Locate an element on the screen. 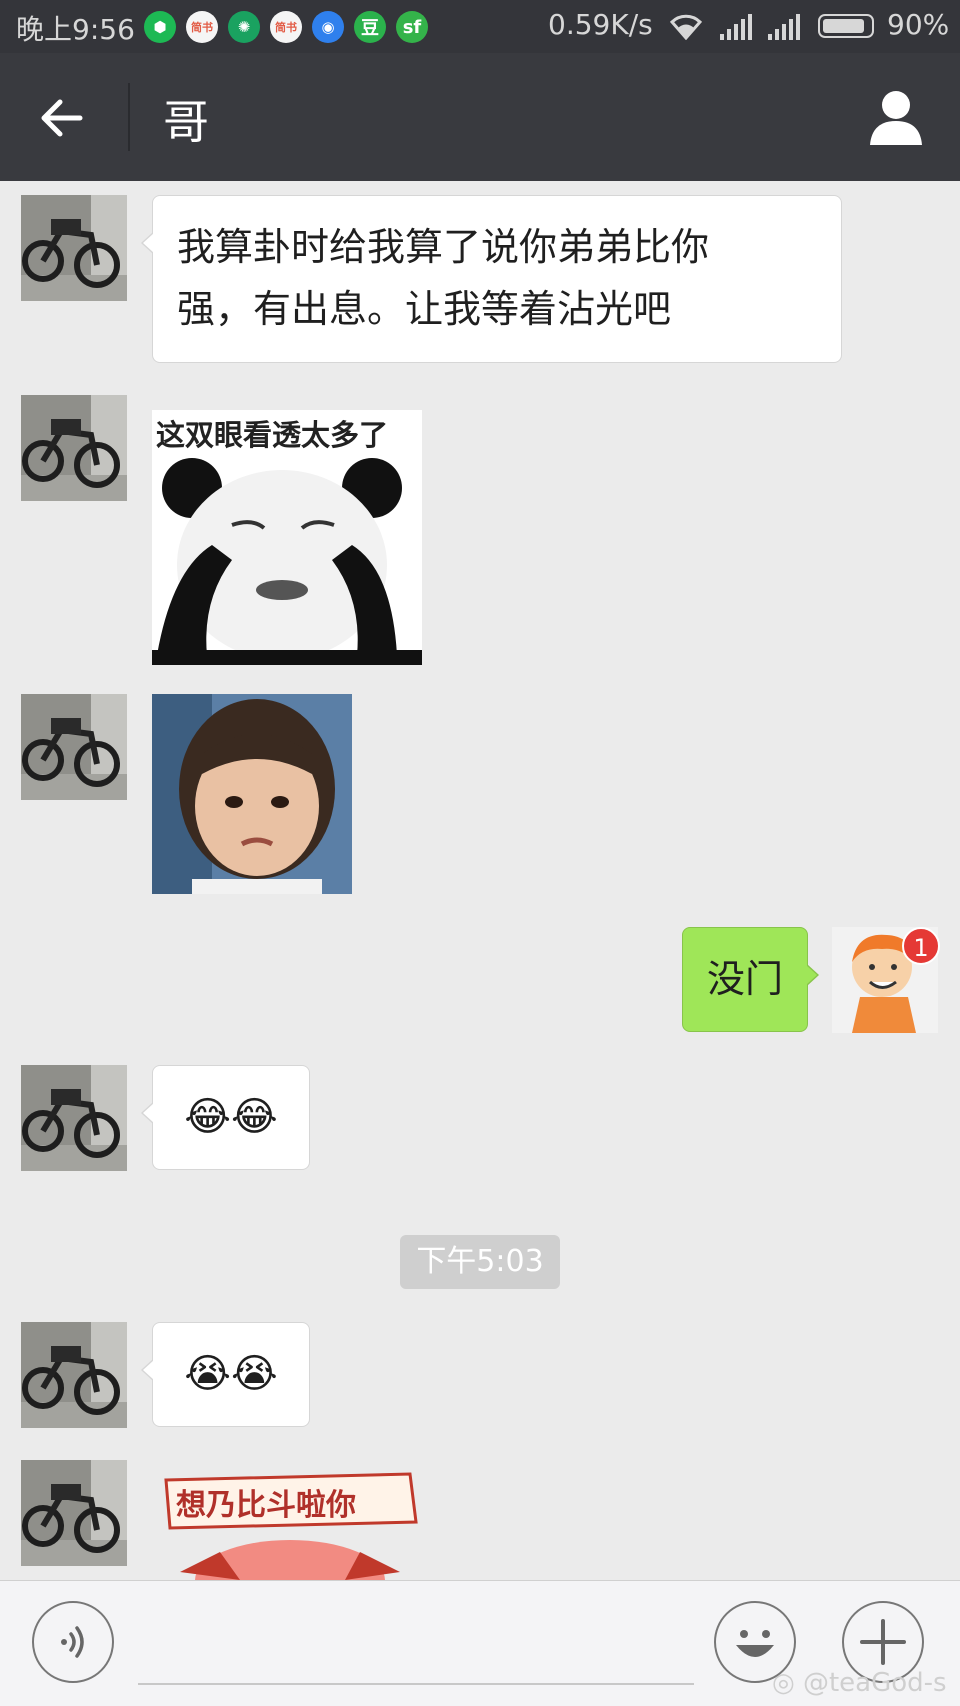  sf-app-icon: sf is located at coordinates (412, 27).